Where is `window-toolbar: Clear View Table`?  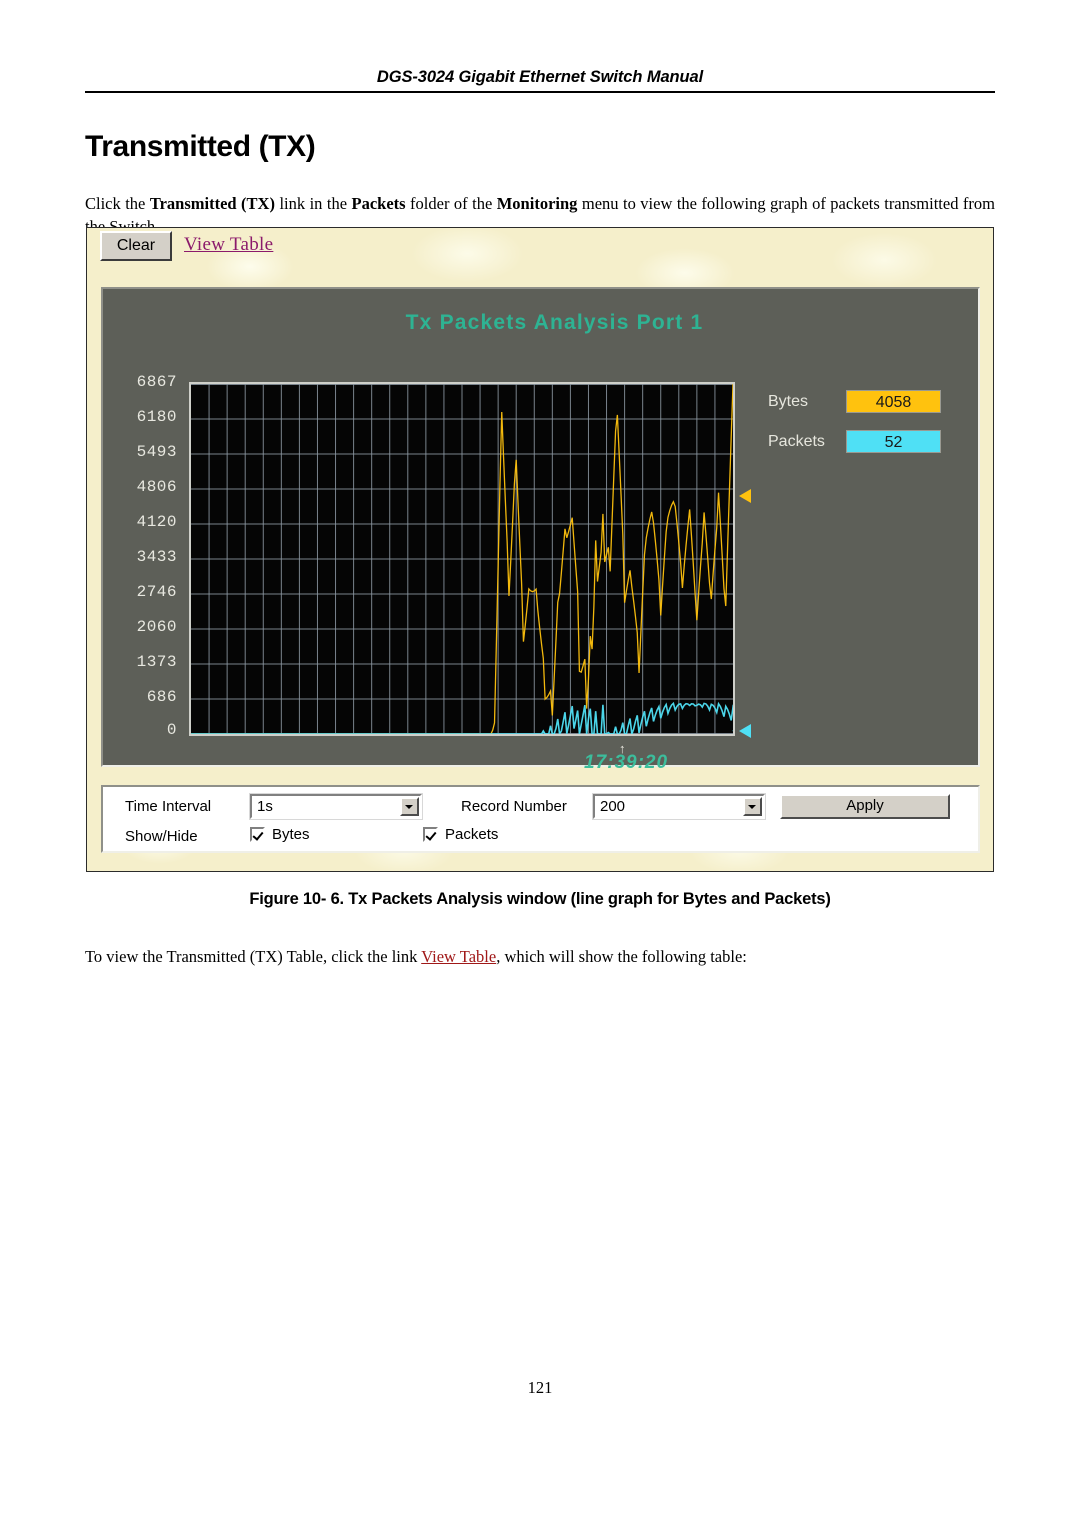
window-toolbar: Clear View Table is located at coordinates (540, 257).